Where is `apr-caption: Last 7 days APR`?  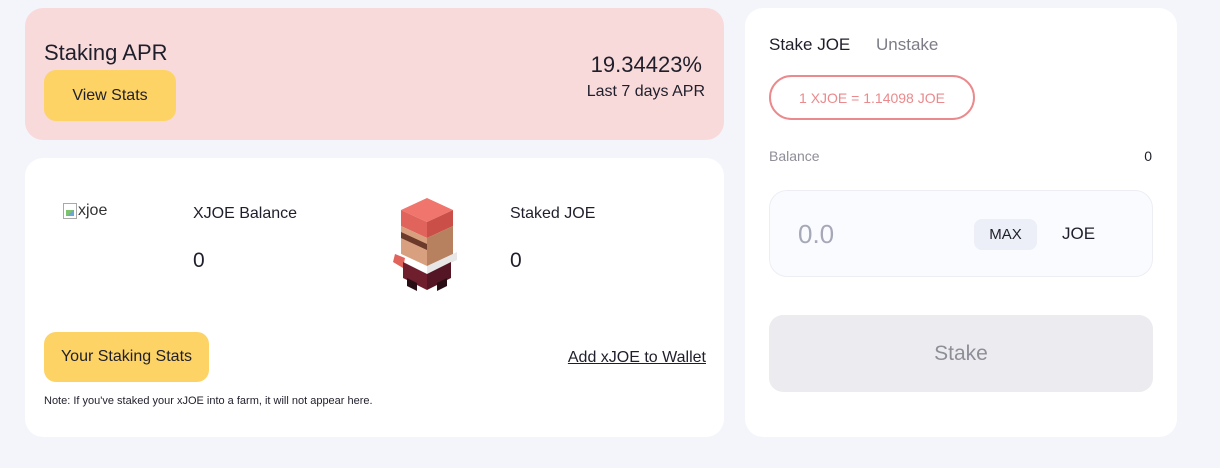
apr-caption: Last 7 days APR is located at coordinates (645, 91).